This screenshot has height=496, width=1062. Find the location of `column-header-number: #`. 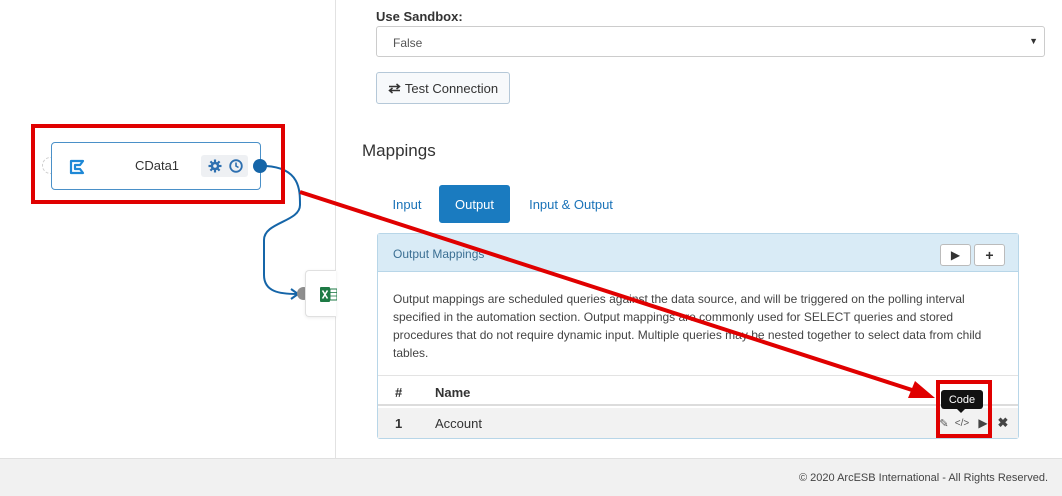

column-header-number: # is located at coordinates (399, 392).